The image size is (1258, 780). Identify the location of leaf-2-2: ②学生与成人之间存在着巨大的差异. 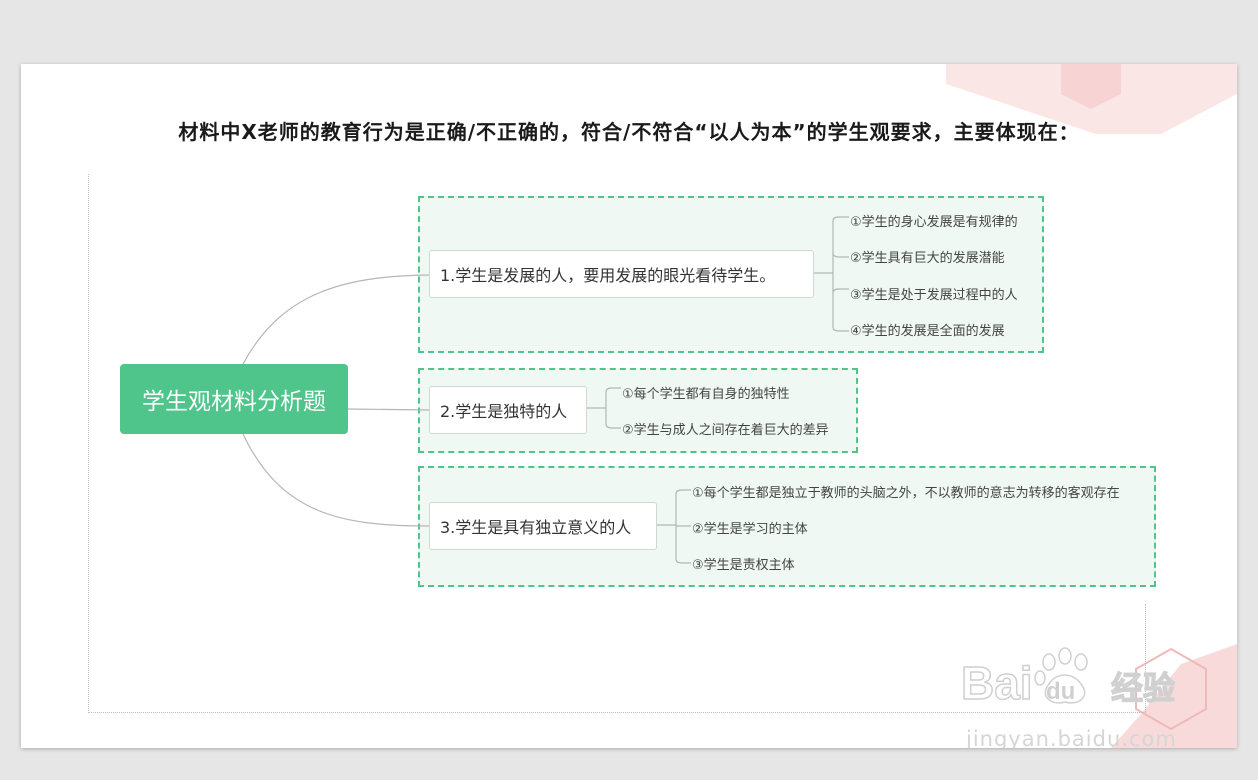
(725, 428).